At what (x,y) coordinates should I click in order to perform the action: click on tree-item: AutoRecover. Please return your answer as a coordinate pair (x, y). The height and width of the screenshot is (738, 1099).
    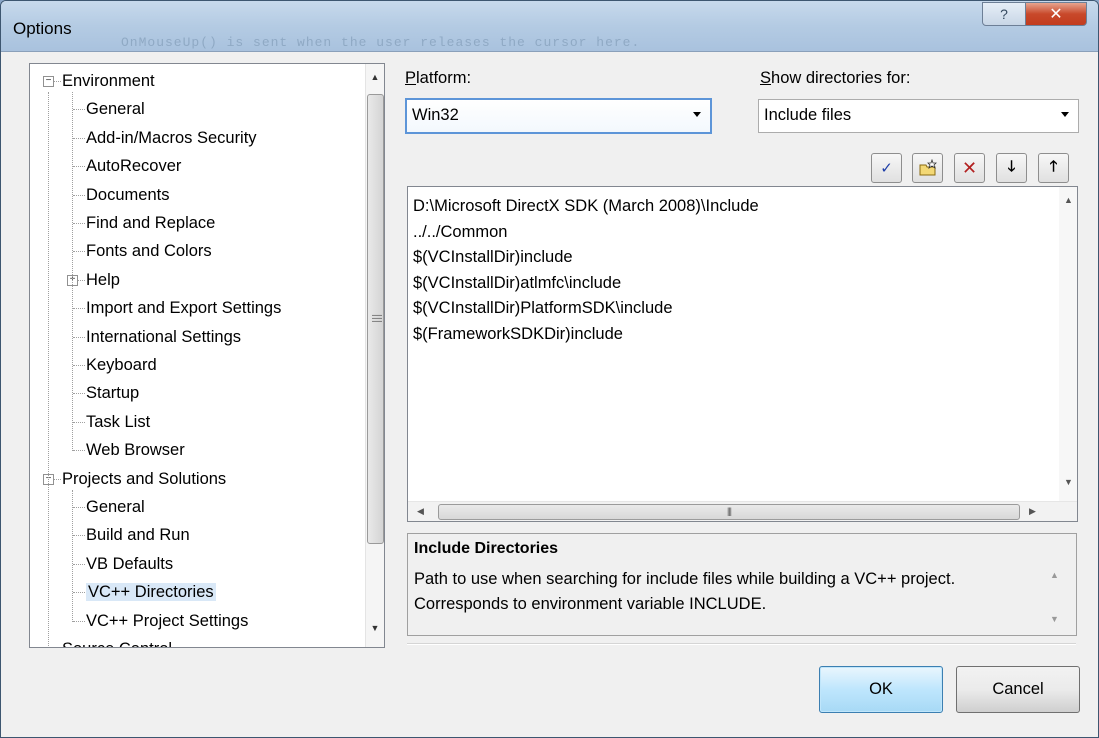
    Looking at the image, I should click on (133, 166).